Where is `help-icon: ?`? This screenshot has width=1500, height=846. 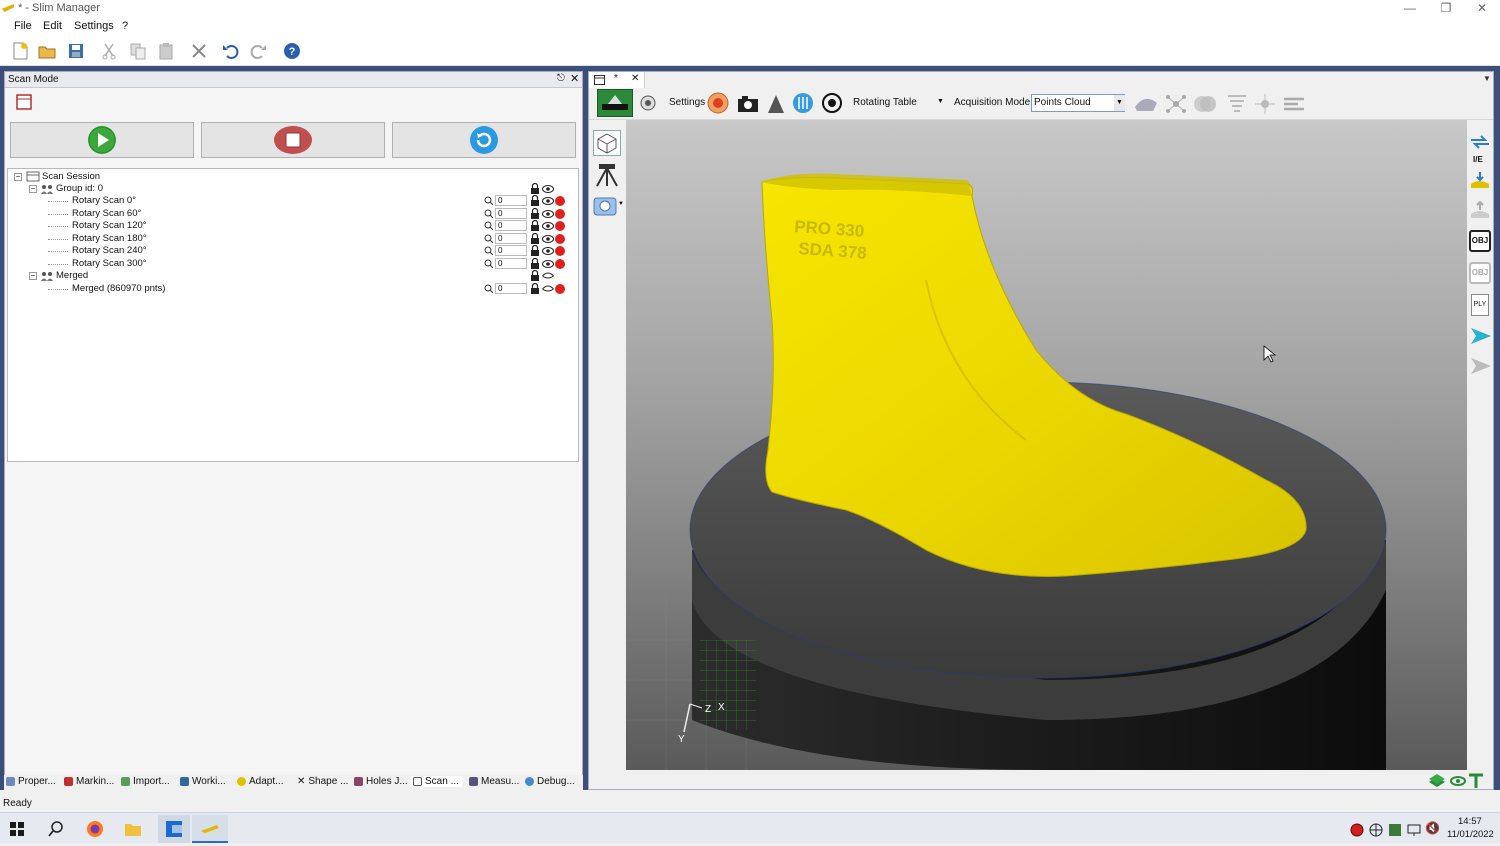 help-icon: ? is located at coordinates (292, 51).